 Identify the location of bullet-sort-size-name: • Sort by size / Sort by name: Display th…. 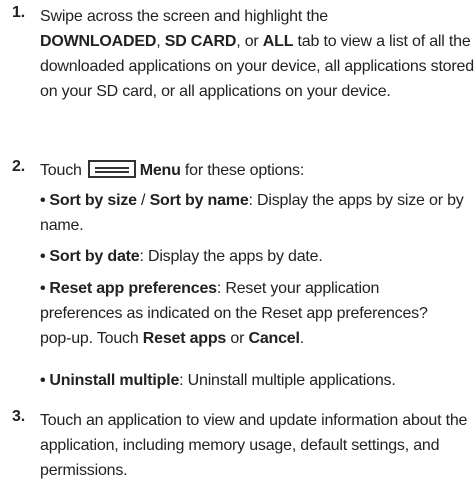
(255, 213).